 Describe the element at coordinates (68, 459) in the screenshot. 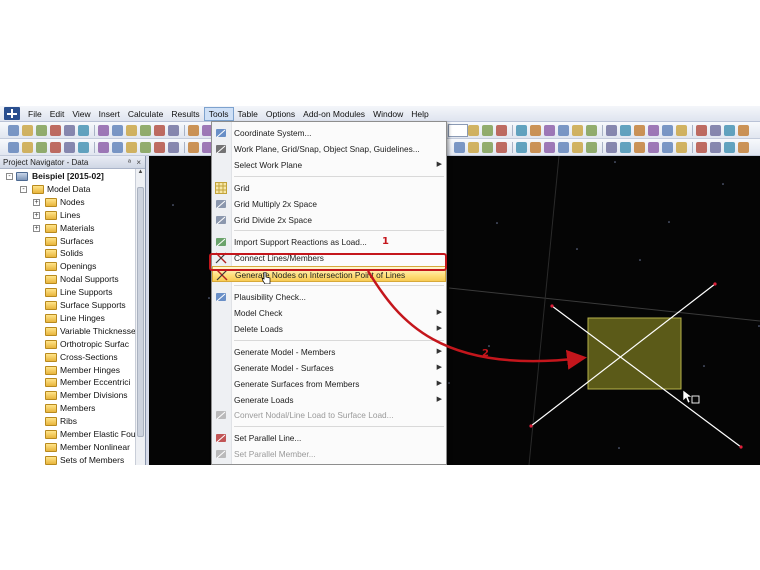

I see `navigator-tree-item: Sets of Members` at that location.